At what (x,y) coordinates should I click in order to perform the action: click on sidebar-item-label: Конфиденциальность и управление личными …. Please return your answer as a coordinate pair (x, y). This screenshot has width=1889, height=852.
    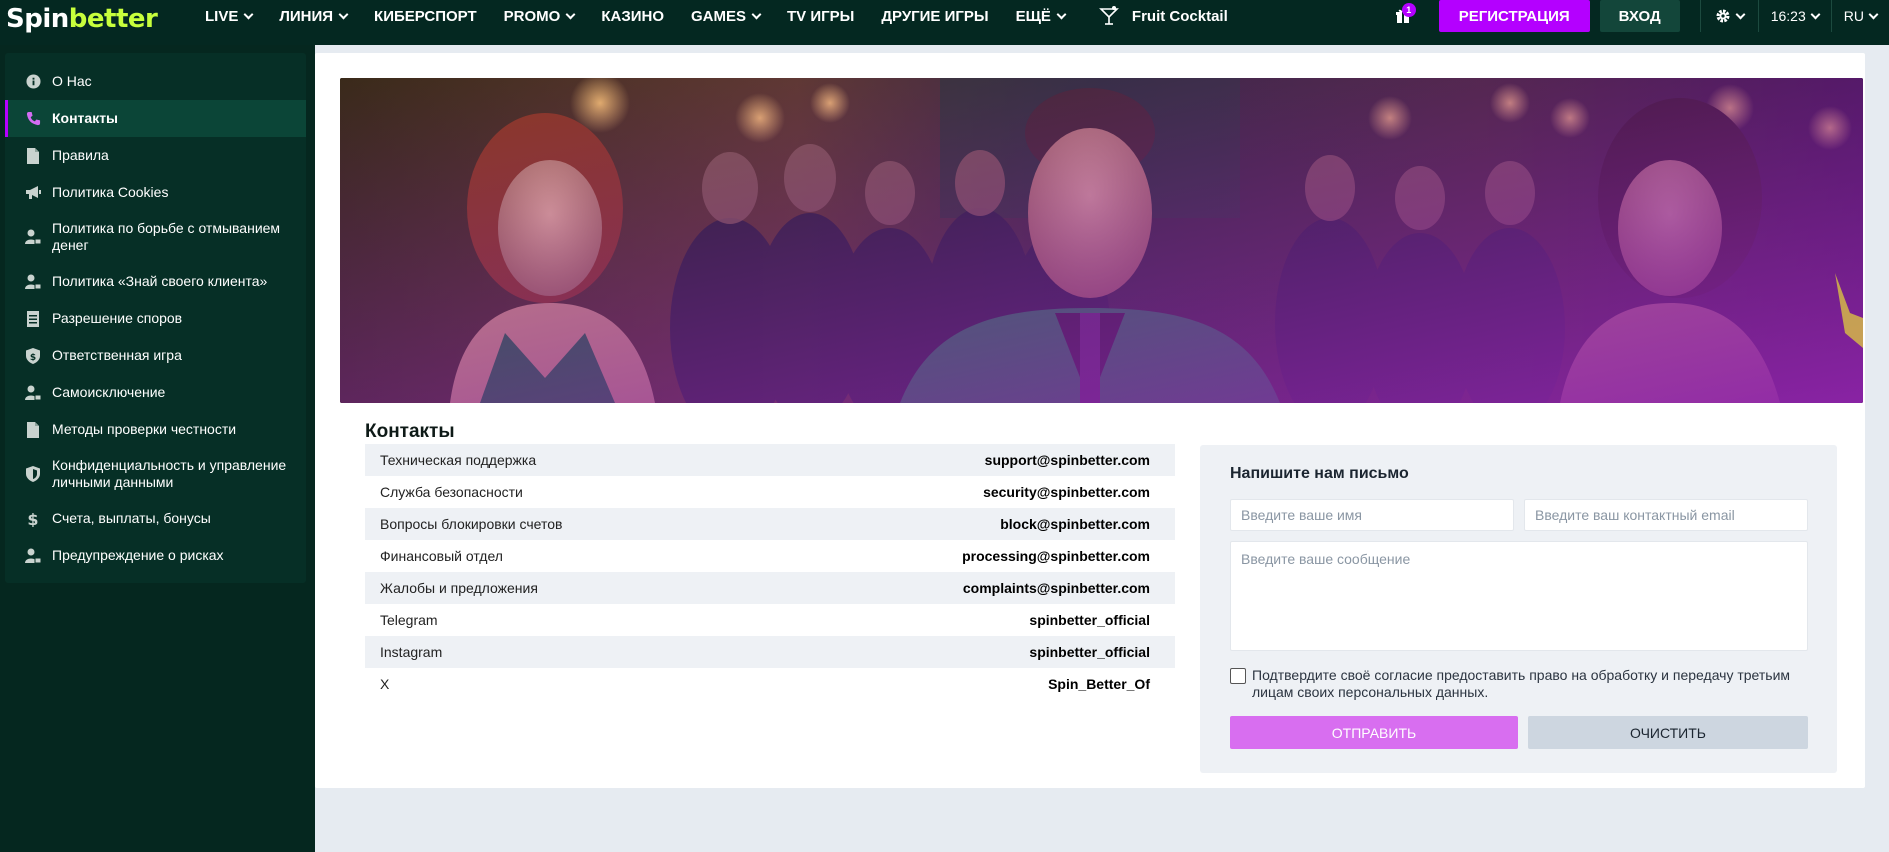
    Looking at the image, I should click on (169, 473).